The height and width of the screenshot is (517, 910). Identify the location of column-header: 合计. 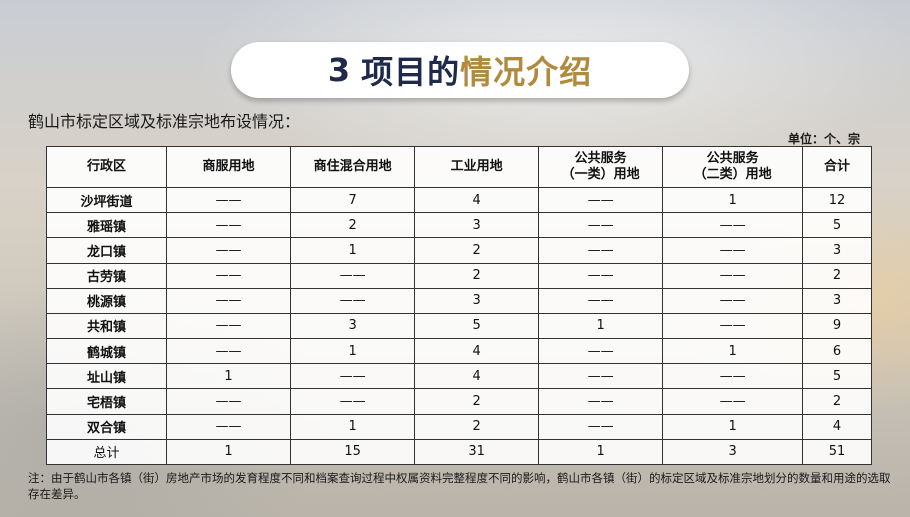
(837, 167).